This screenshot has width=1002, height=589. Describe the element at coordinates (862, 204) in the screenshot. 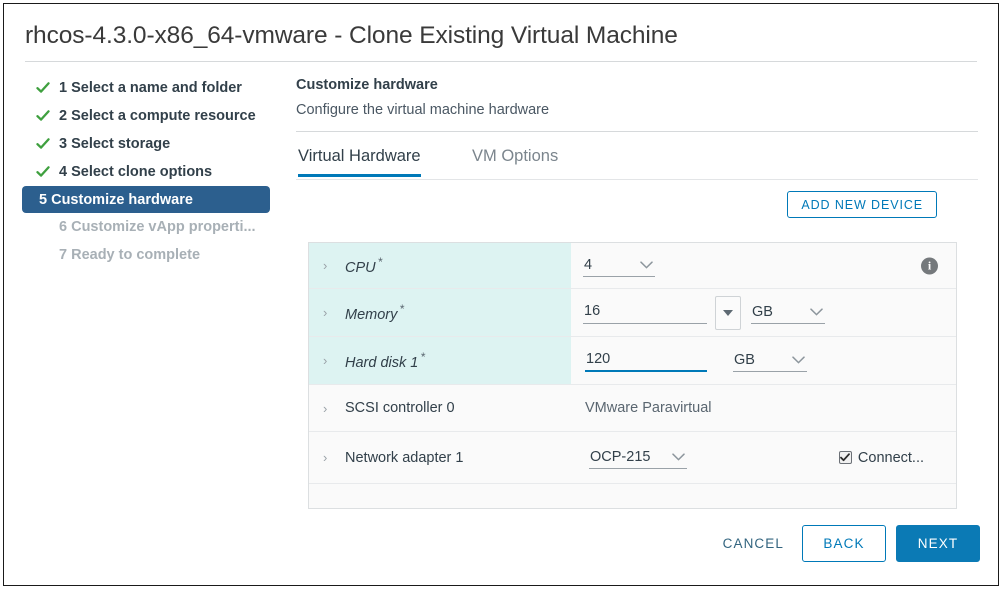

I see `add-new-device-button: ADD NEW DEVICE` at that location.